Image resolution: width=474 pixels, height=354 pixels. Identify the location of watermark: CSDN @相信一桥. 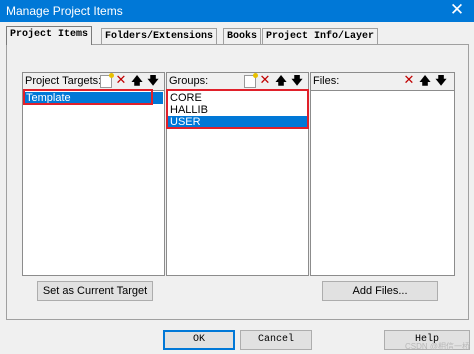
(437, 346).